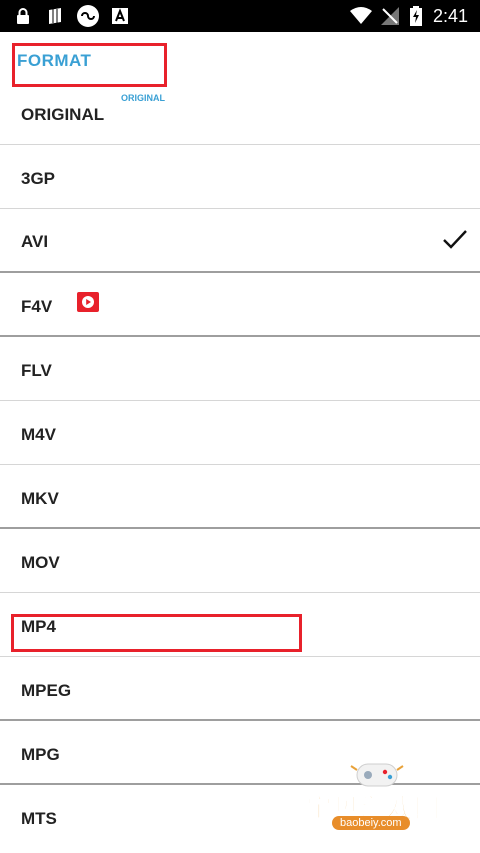  I want to click on format-label: MKV, so click(40, 498).